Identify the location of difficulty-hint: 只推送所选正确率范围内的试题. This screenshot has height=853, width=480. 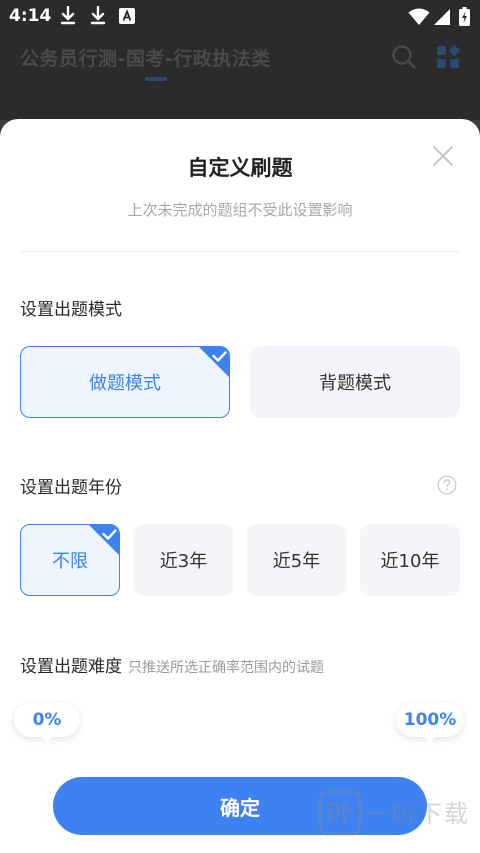
(226, 668).